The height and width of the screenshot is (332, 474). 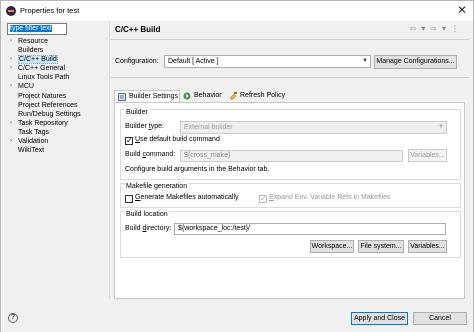 I want to click on tree-item: › C/C++ Build, so click(x=57, y=60).